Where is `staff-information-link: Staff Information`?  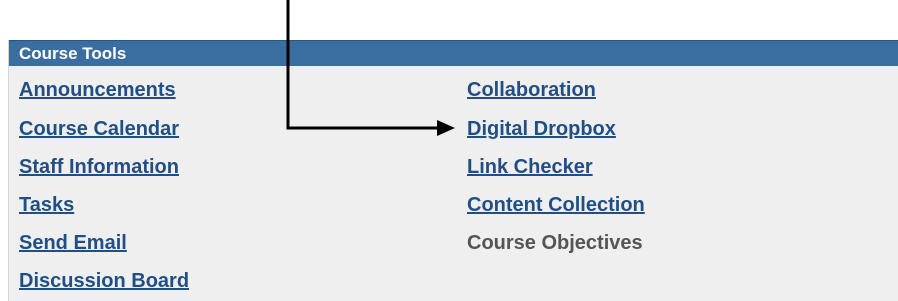 staff-information-link: Staff Information is located at coordinates (99, 167).